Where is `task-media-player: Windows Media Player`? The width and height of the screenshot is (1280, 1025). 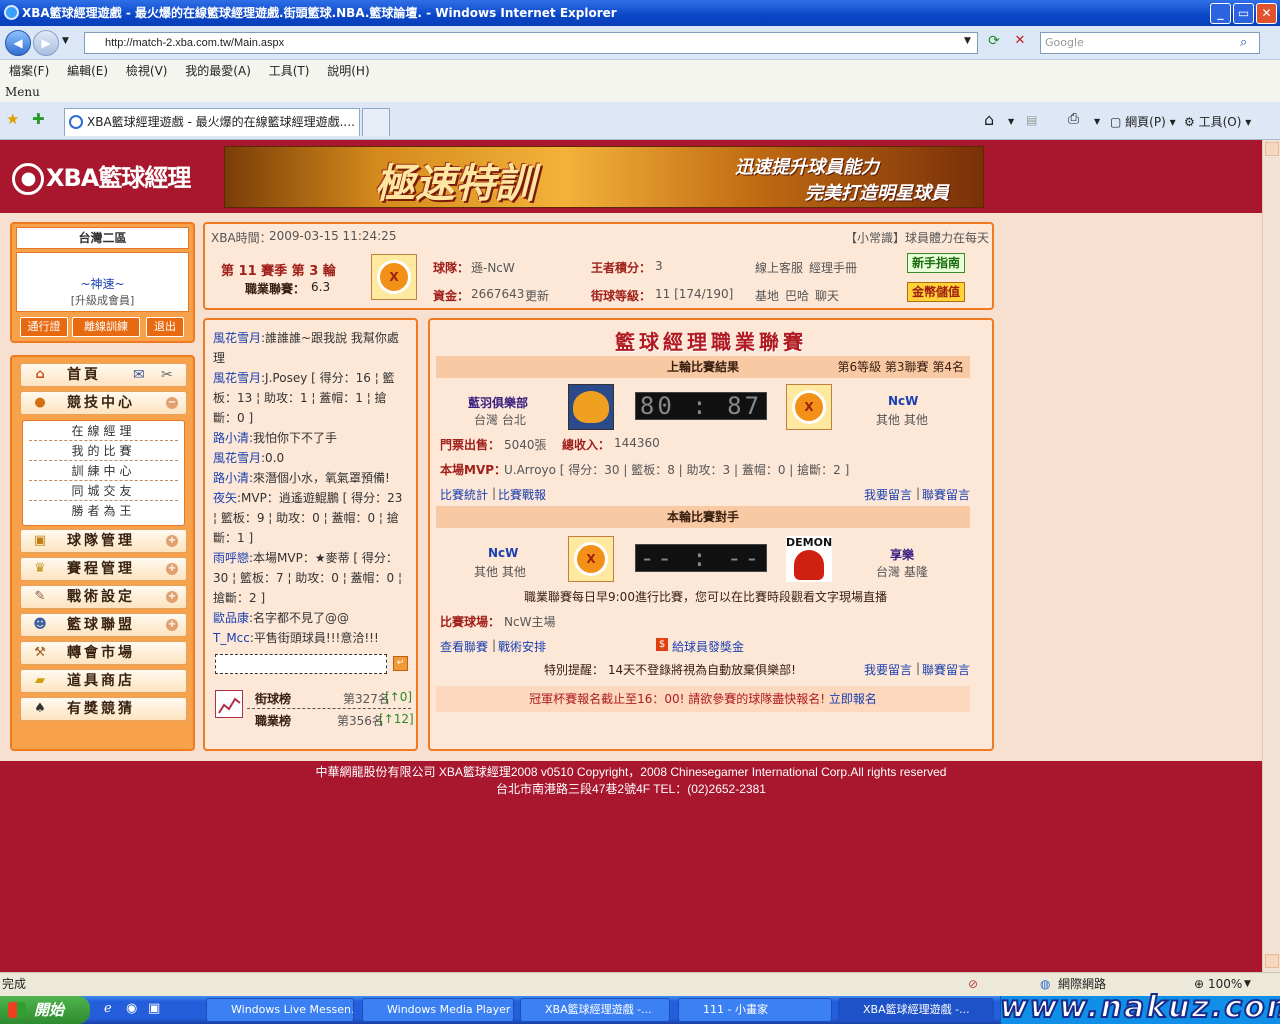 task-media-player: Windows Media Player is located at coordinates (438, 1010).